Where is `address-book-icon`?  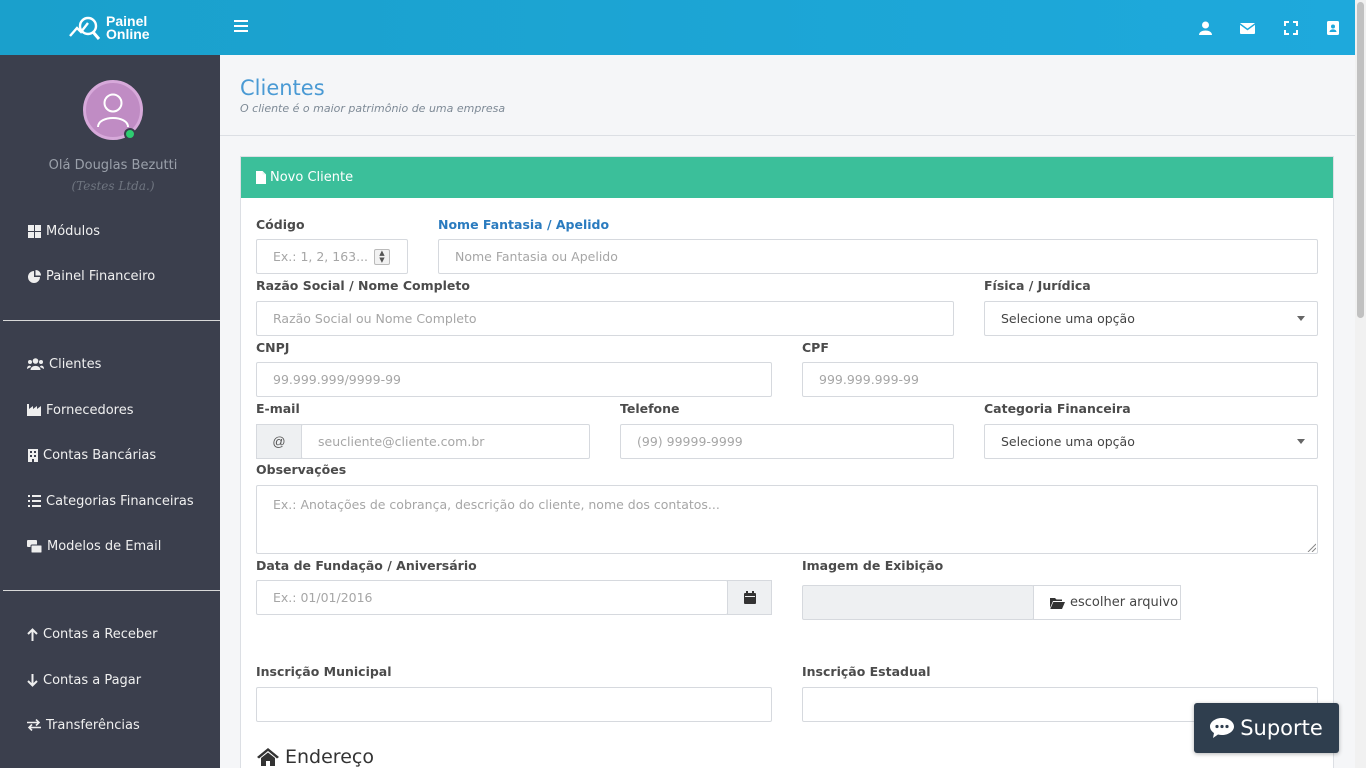 address-book-icon is located at coordinates (1333, 28).